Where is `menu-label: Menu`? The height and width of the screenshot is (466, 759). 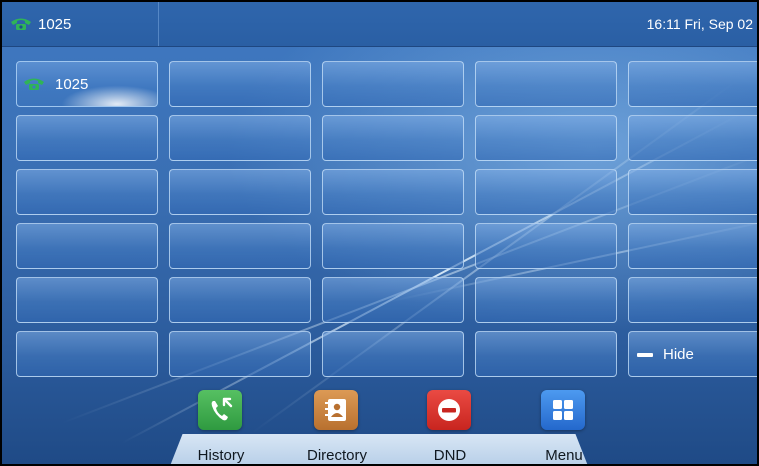 menu-label: Menu is located at coordinates (564, 455).